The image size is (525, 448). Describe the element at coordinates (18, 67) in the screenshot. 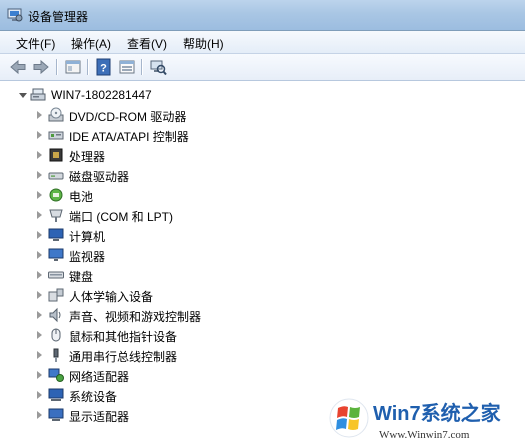

I see `back-arrow-icon` at that location.